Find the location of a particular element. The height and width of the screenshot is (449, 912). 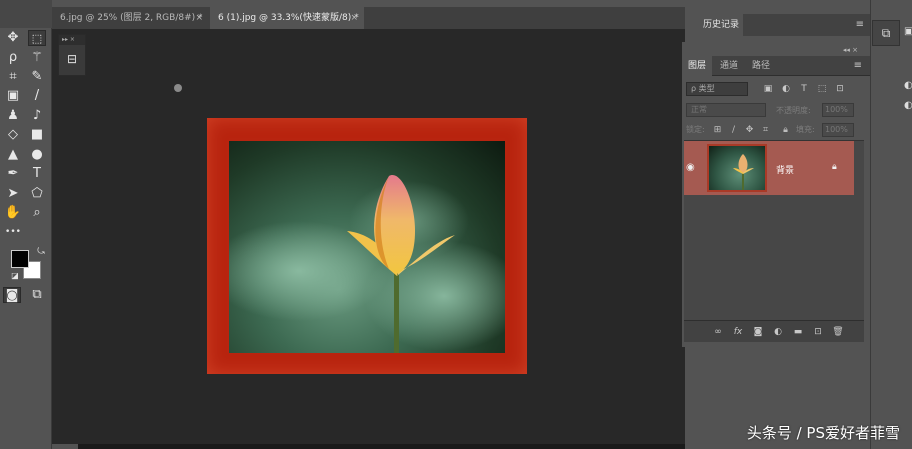

tab-channels: 通道 is located at coordinates (729, 66).